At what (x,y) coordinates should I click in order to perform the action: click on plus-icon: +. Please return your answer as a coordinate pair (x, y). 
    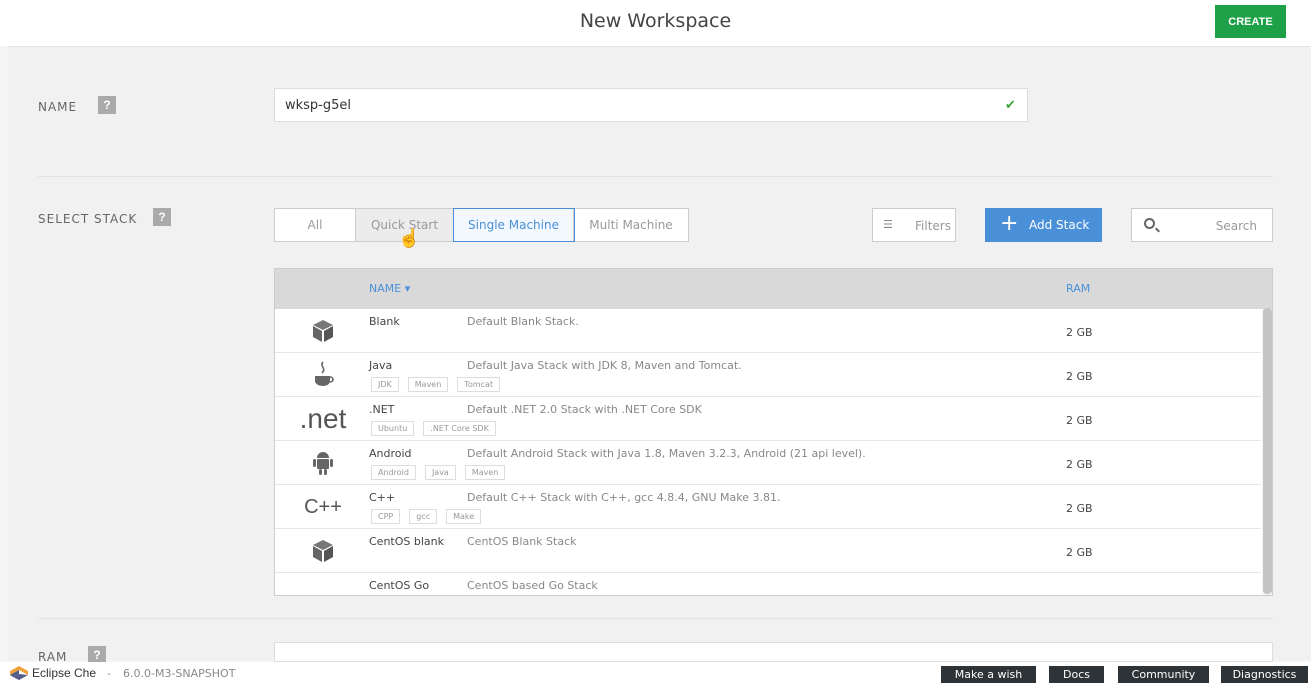
    Looking at the image, I should click on (1009, 223).